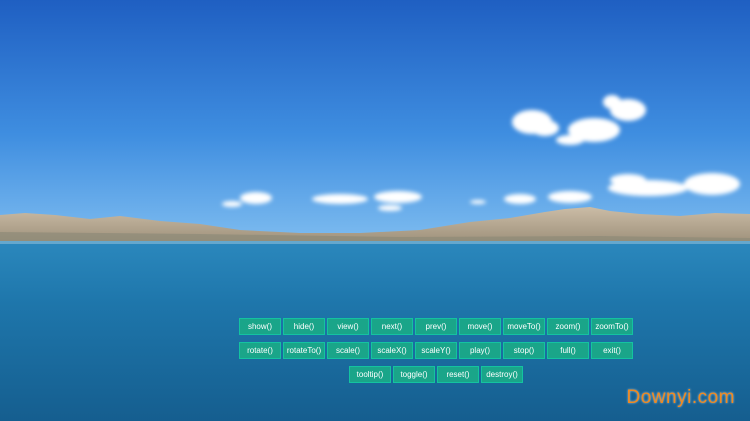  I want to click on scaley-button: scaleY(), so click(436, 350).